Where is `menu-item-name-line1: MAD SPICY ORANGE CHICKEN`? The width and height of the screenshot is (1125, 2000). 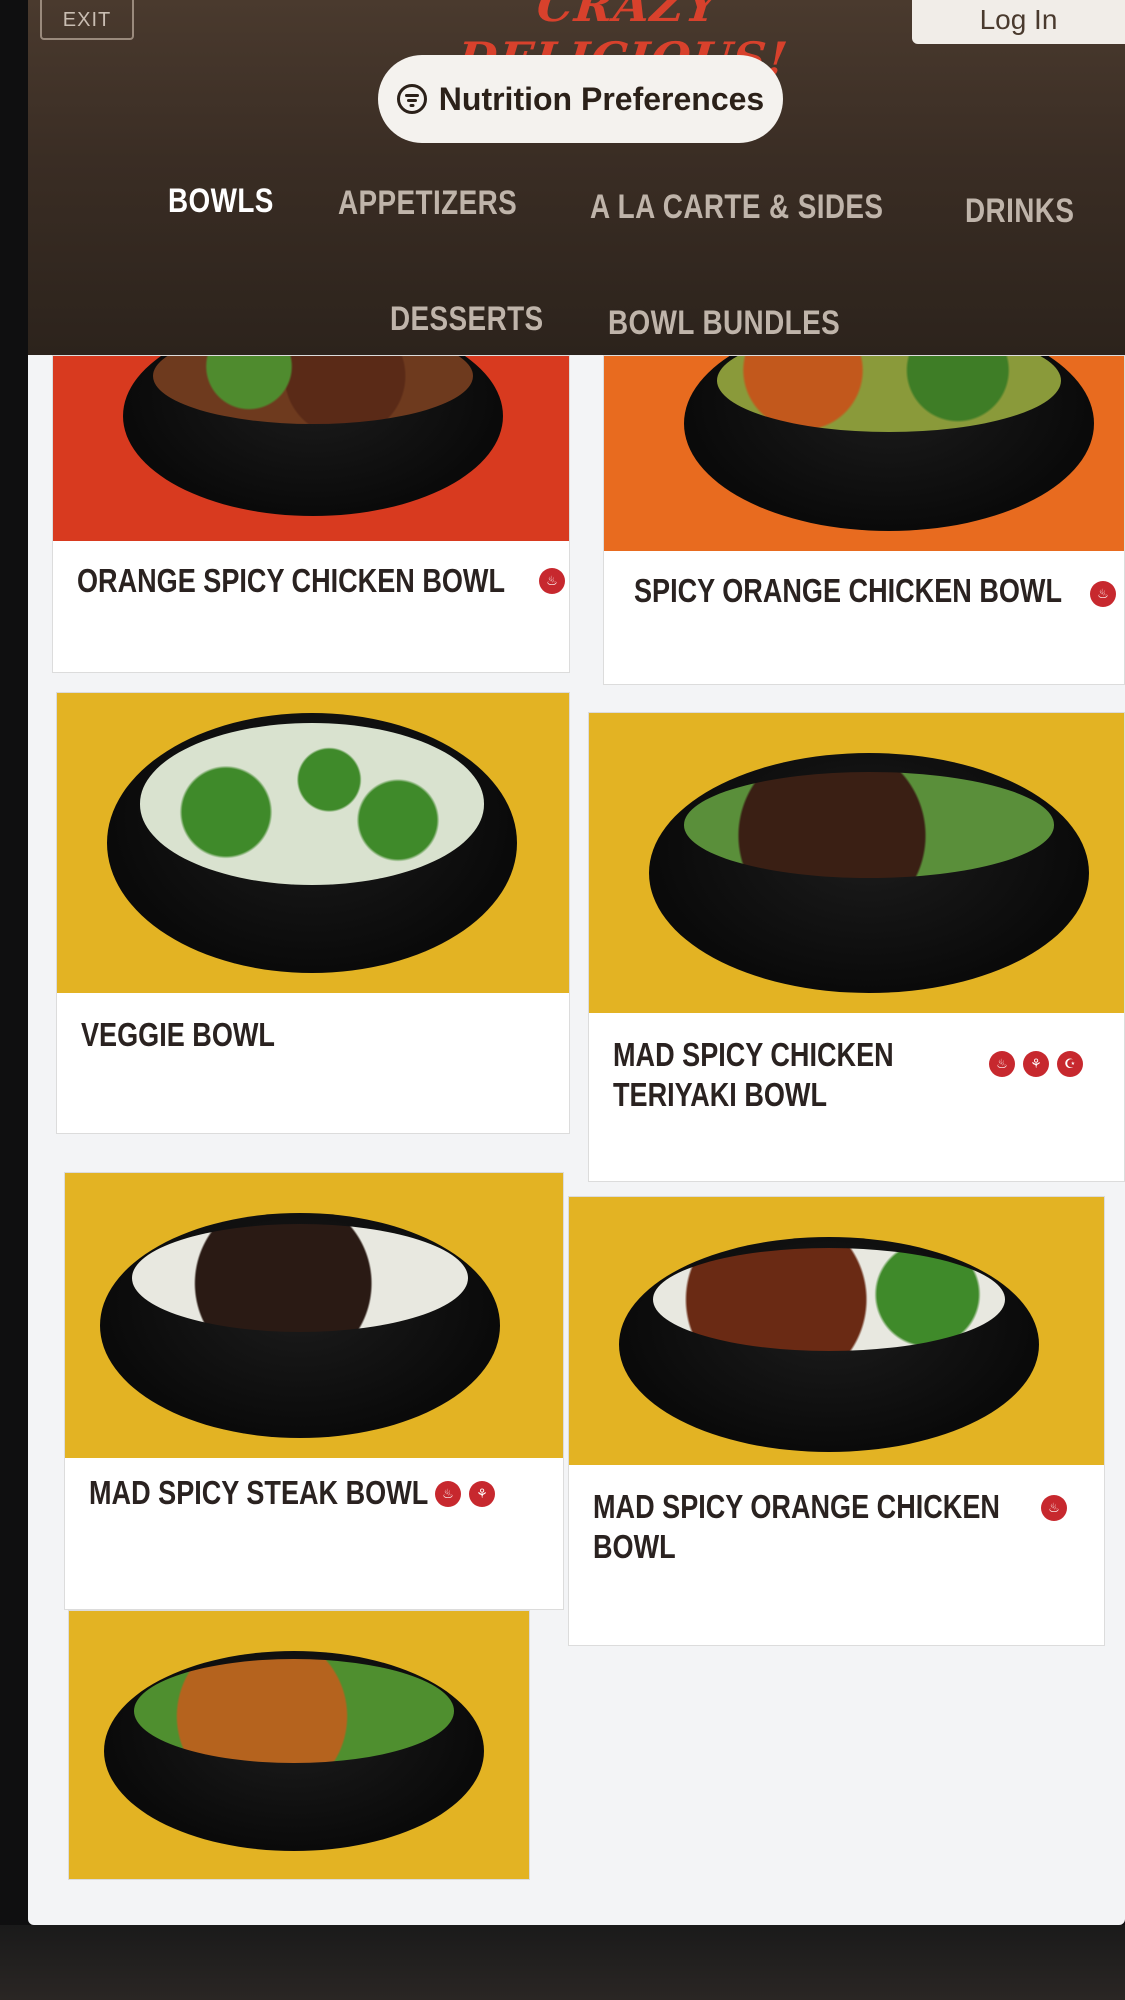
menu-item-name-line1: MAD SPICY ORANGE CHICKEN is located at coordinates (796, 1506).